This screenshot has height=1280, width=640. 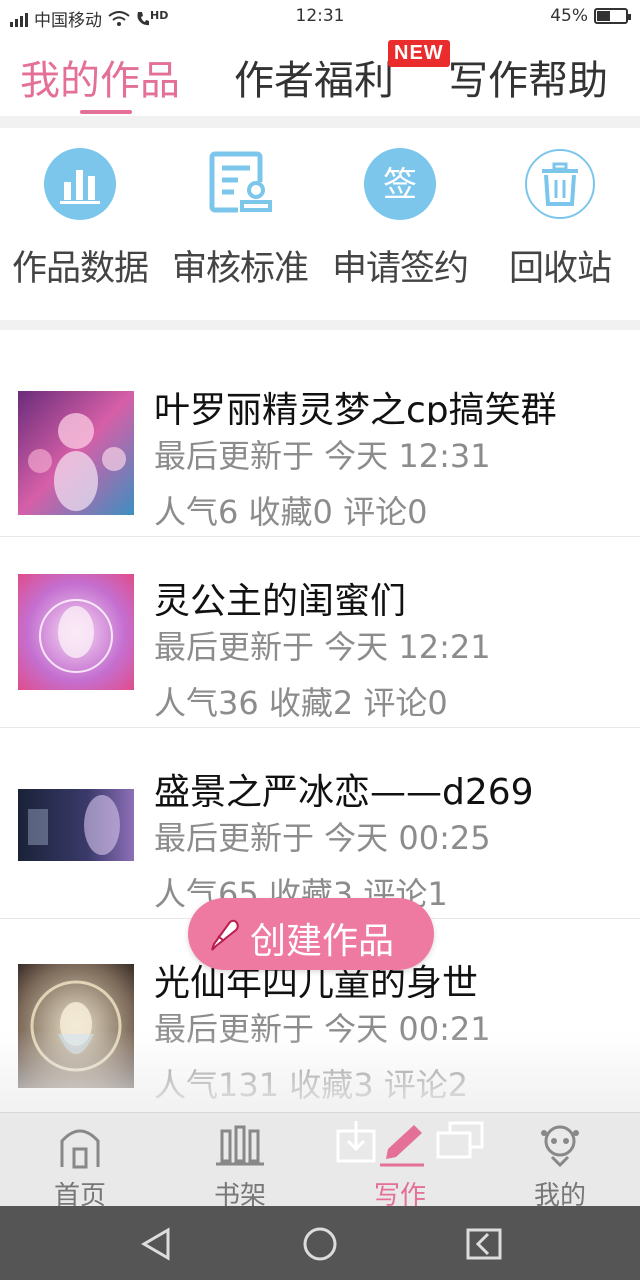 What do you see at coordinates (560, 1146) in the screenshot?
I see `profile-icon` at bounding box center [560, 1146].